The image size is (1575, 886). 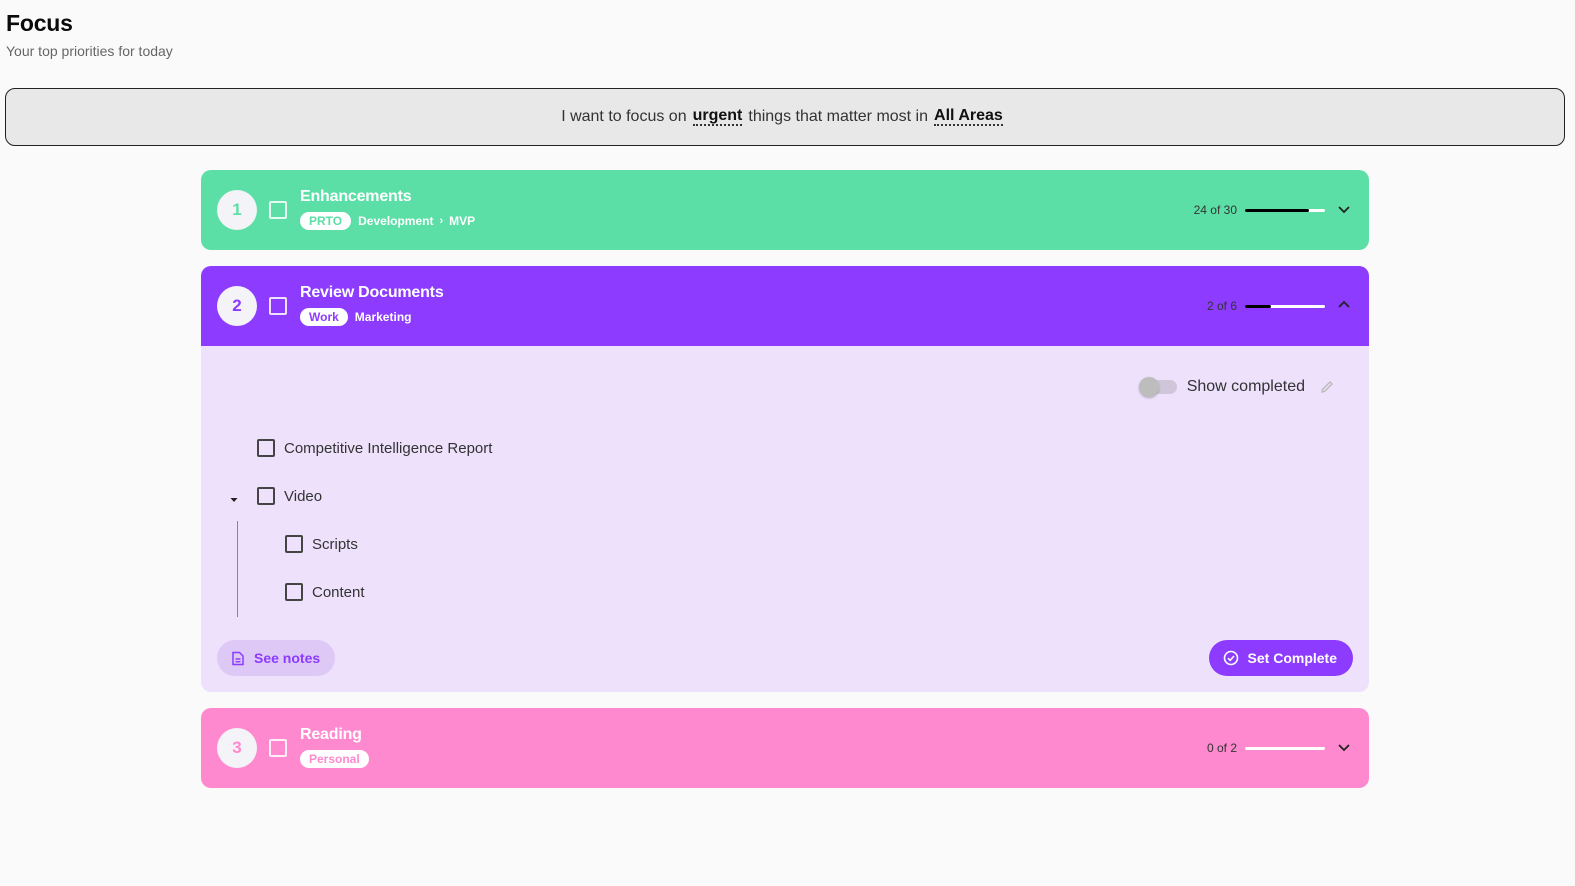 I want to click on breadcrumb-item: Development, so click(x=396, y=221).